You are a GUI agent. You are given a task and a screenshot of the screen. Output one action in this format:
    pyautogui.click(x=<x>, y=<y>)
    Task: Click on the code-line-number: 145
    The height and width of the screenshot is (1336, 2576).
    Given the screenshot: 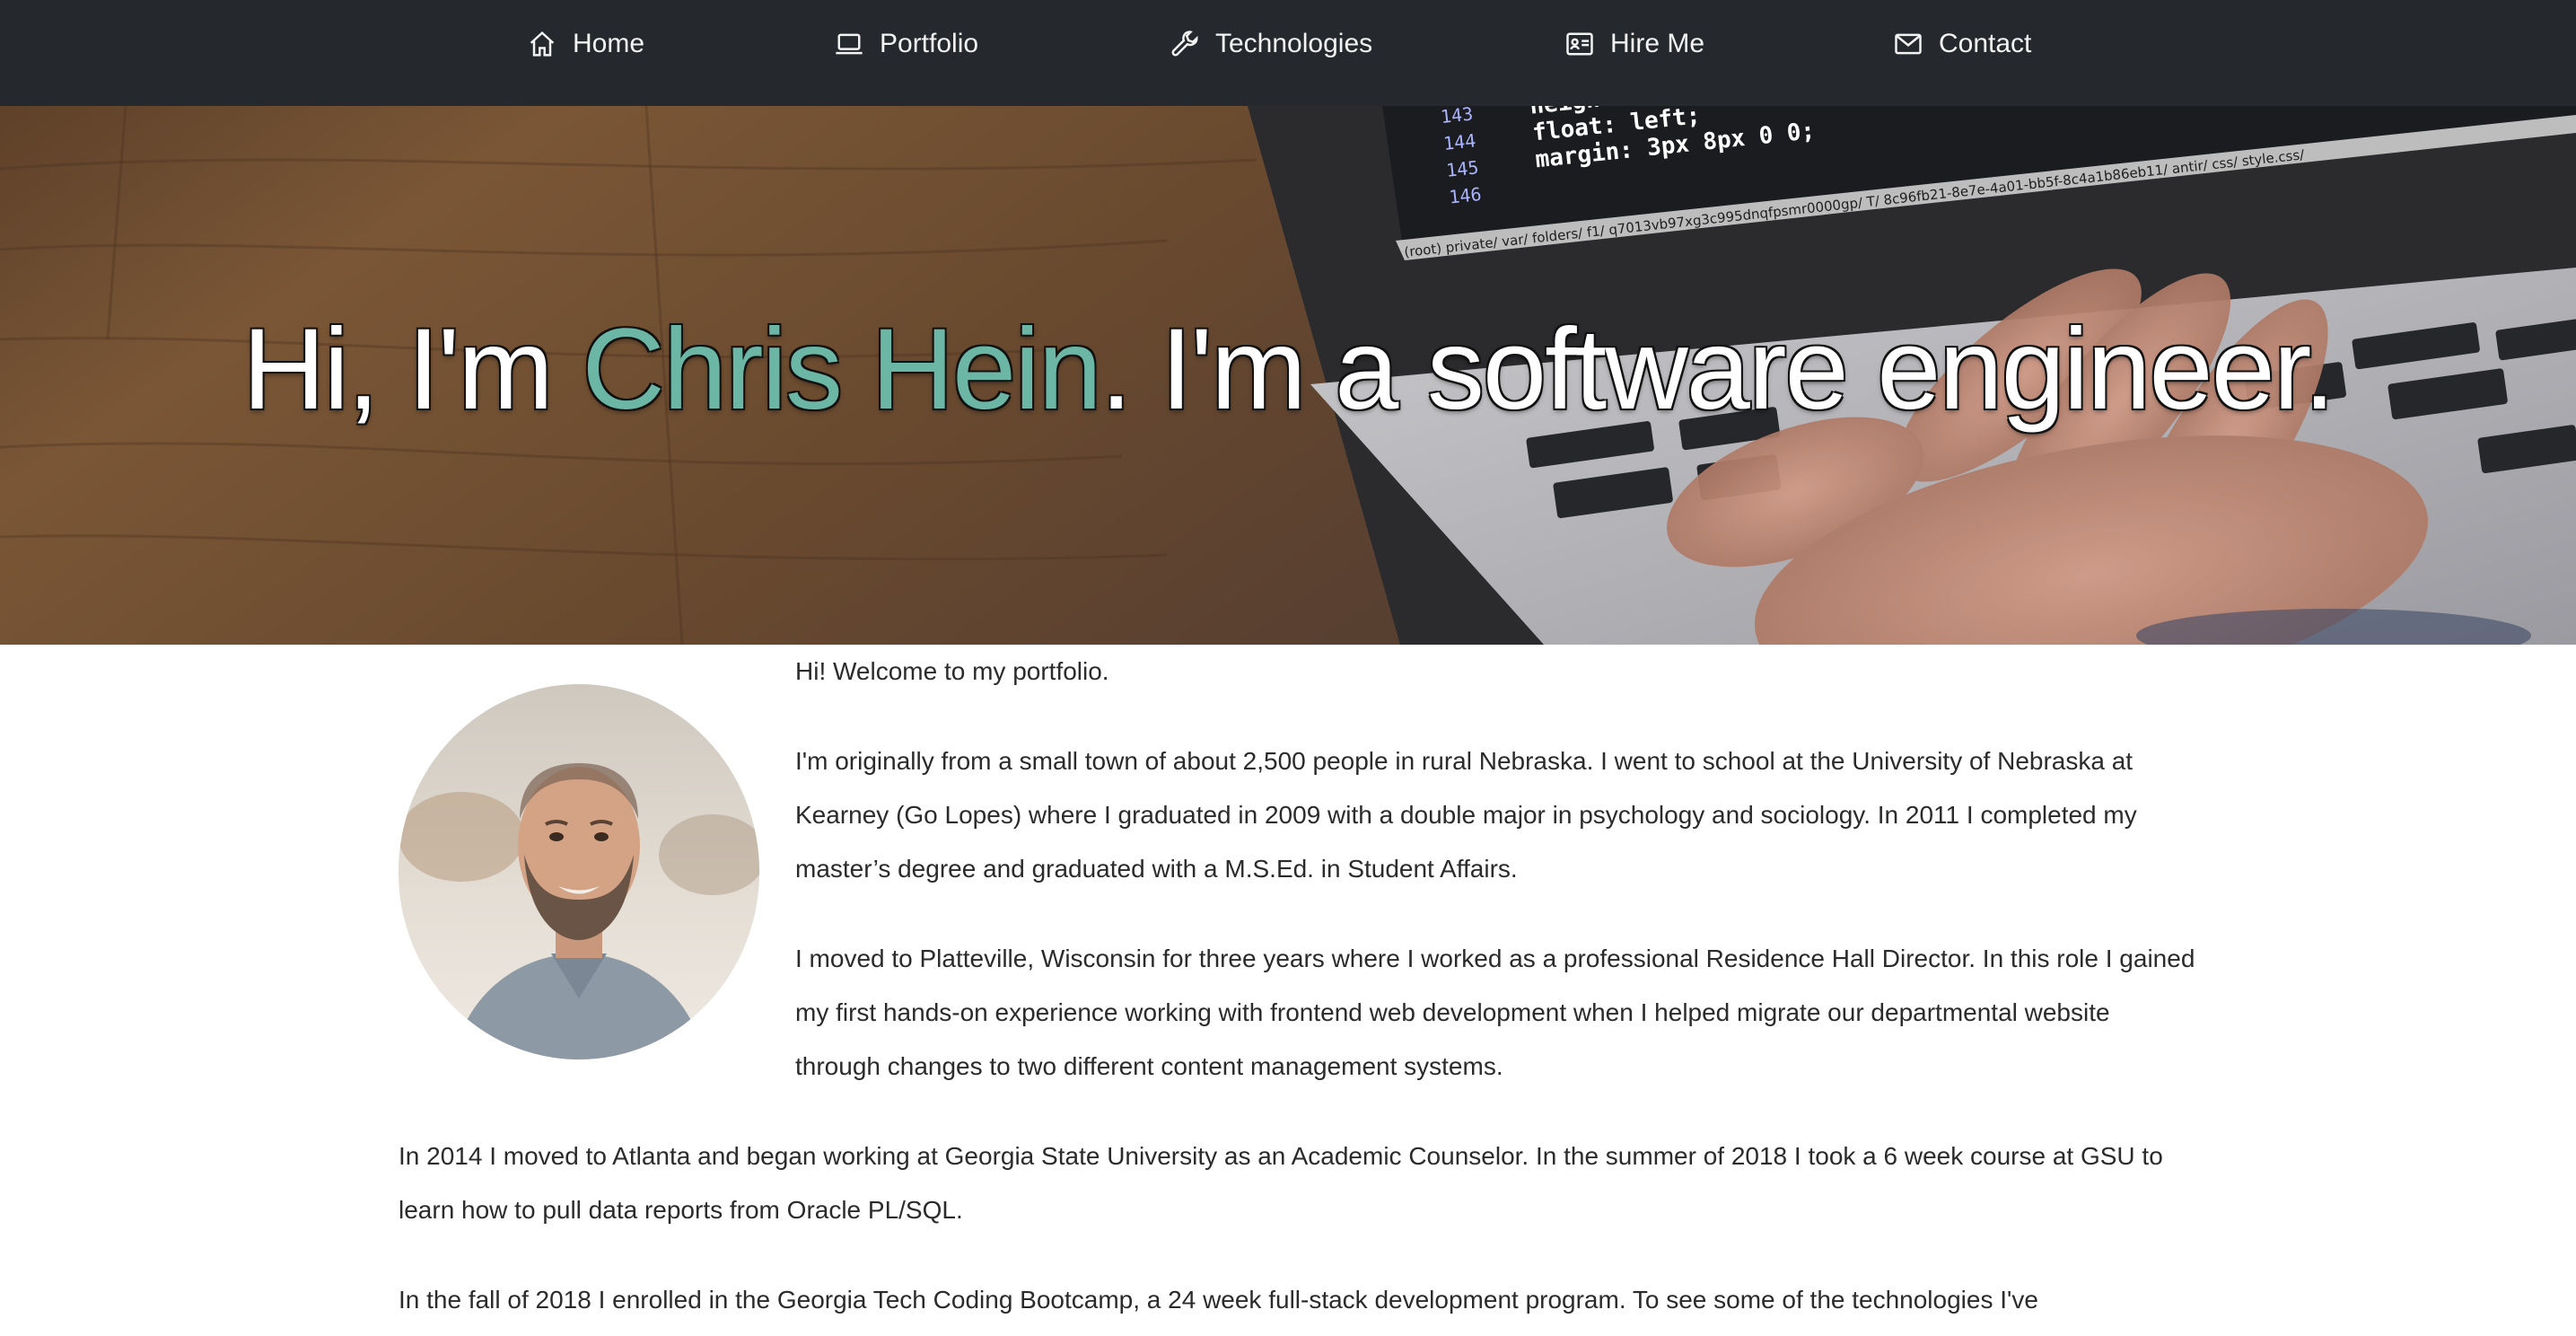 What is the action you would take?
    pyautogui.click(x=1462, y=168)
    